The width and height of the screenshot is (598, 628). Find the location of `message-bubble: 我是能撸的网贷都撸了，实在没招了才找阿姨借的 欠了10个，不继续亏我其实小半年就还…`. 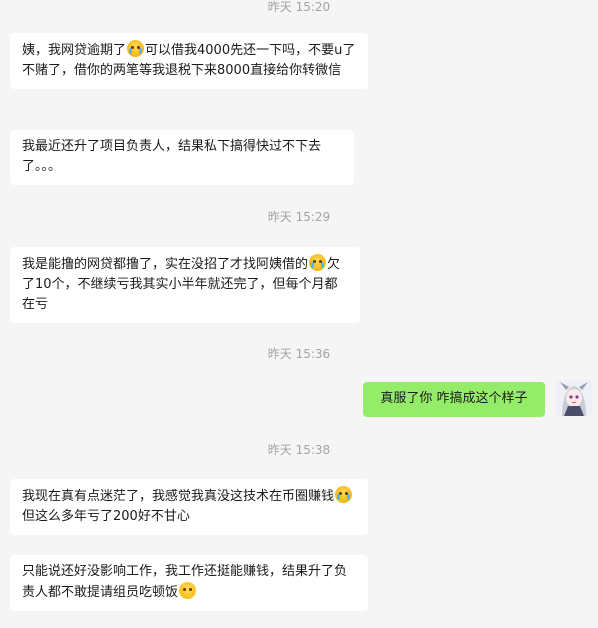

message-bubble: 我是能撸的网贷都撸了，实在没招了才找阿姨借的 欠了10个，不继续亏我其实小半年就还… is located at coordinates (185, 285).